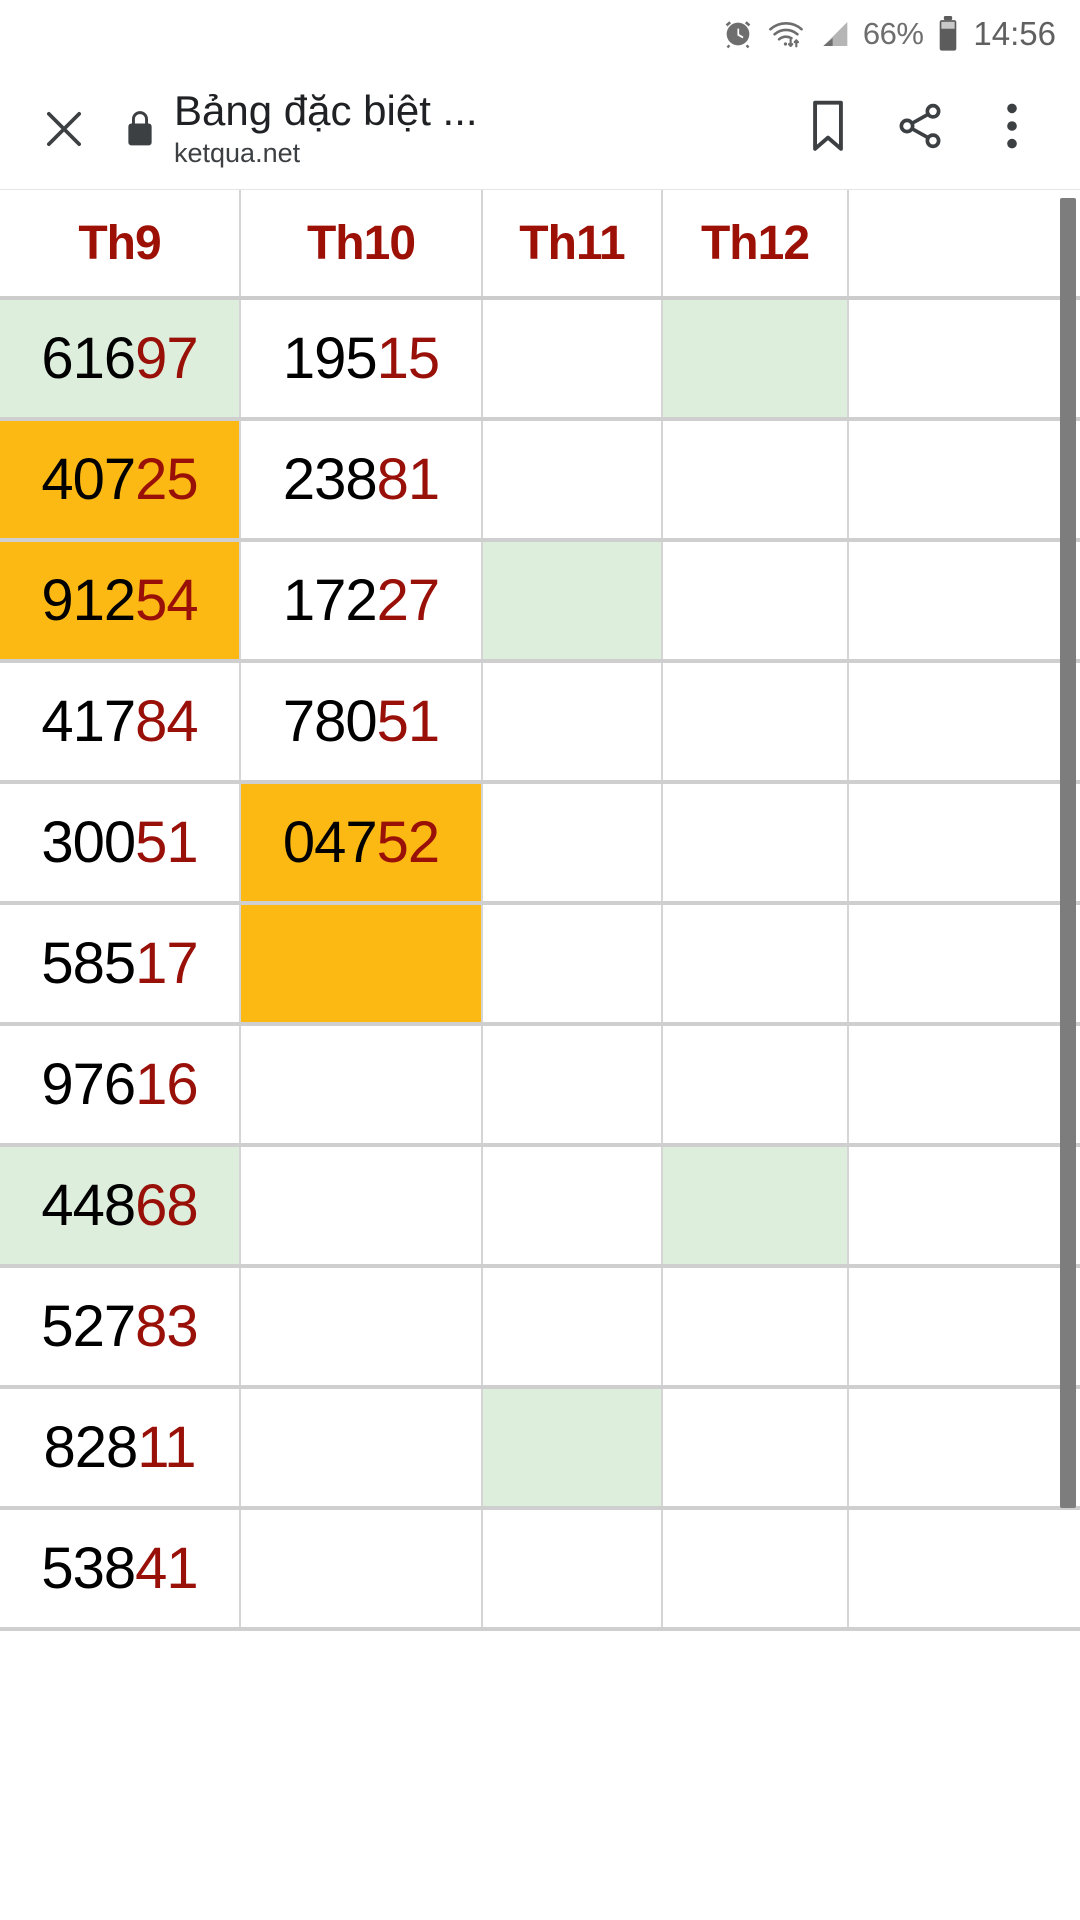 This screenshot has height=1920, width=1080. Describe the element at coordinates (786, 34) in the screenshot. I see `wifi-icon` at that location.